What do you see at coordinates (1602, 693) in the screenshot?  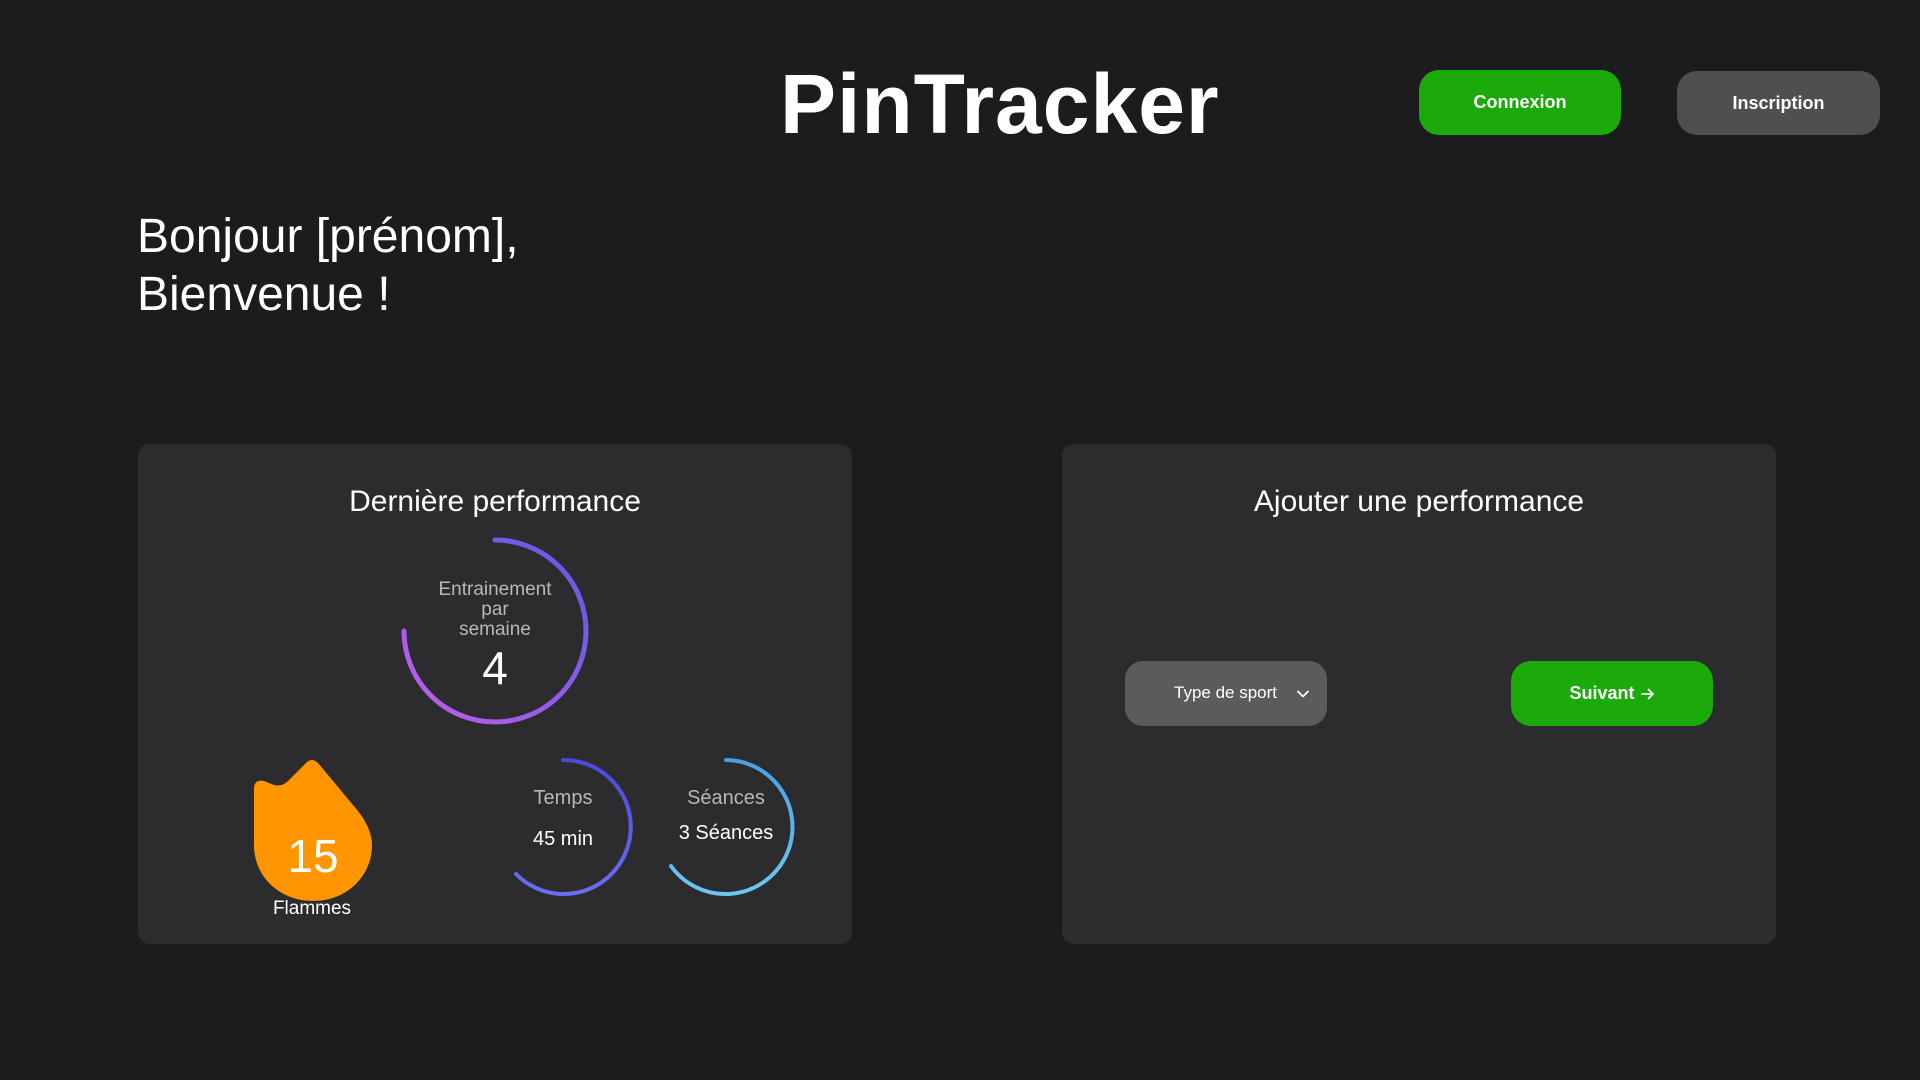 I see `next-button-label: Suivant` at bounding box center [1602, 693].